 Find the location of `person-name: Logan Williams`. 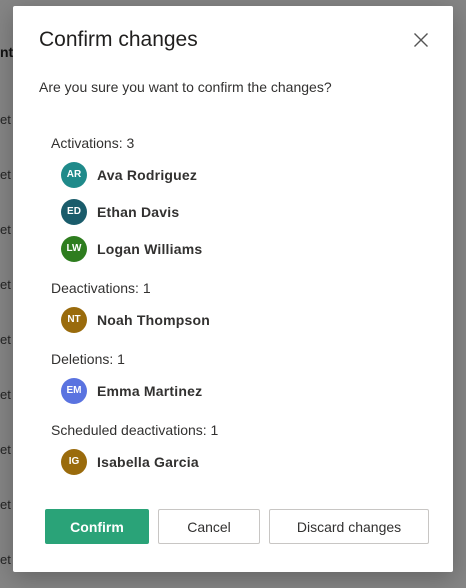

person-name: Logan Williams is located at coordinates (150, 248).